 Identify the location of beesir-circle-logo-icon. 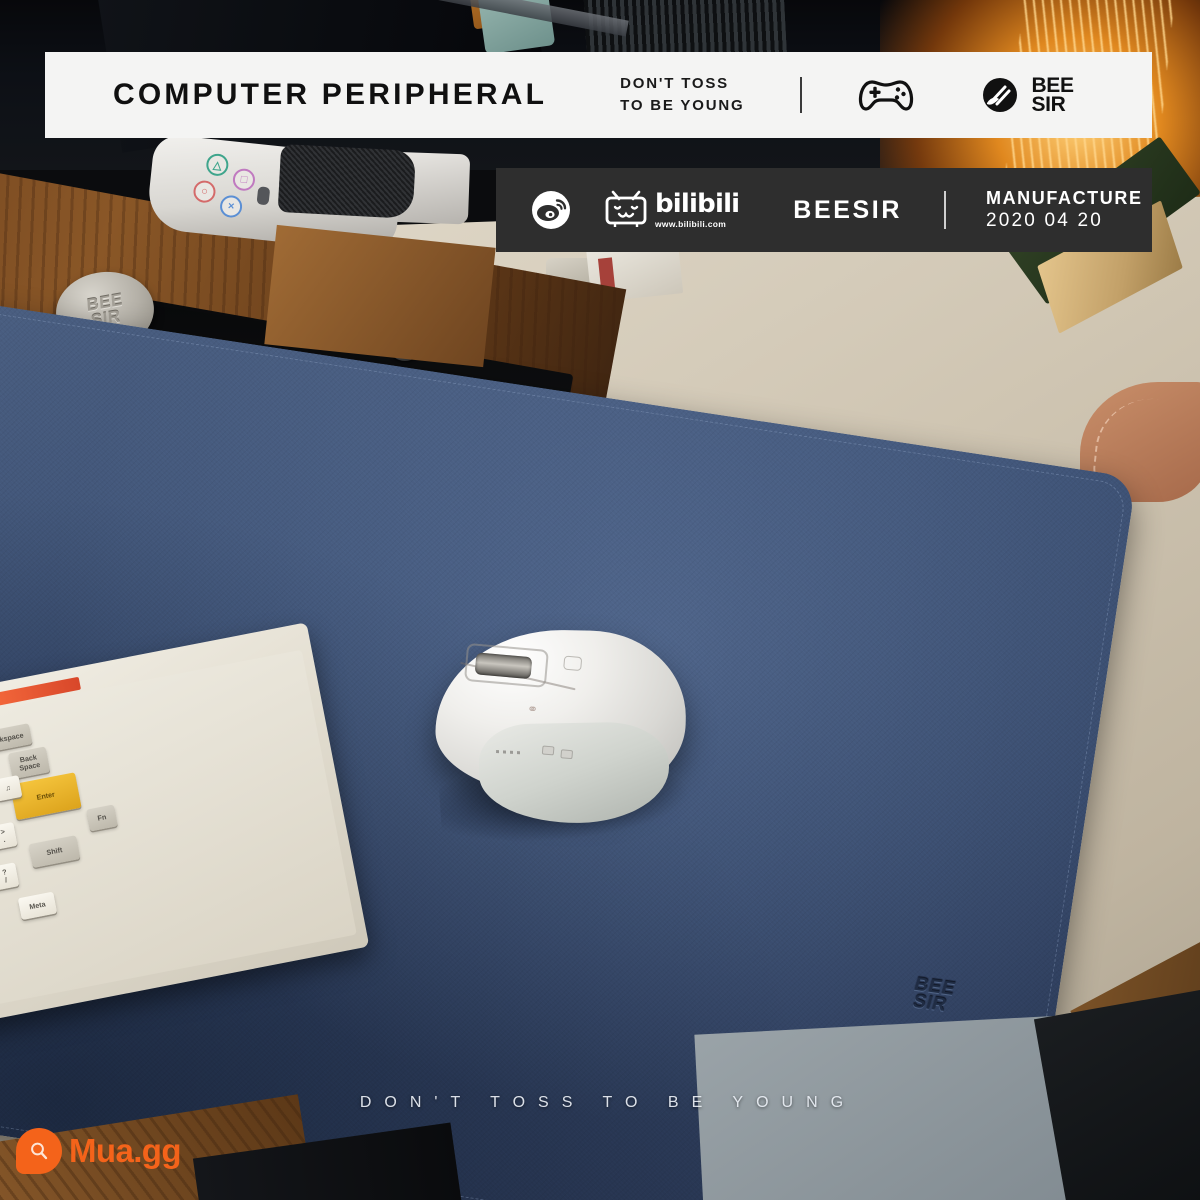
(1000, 95).